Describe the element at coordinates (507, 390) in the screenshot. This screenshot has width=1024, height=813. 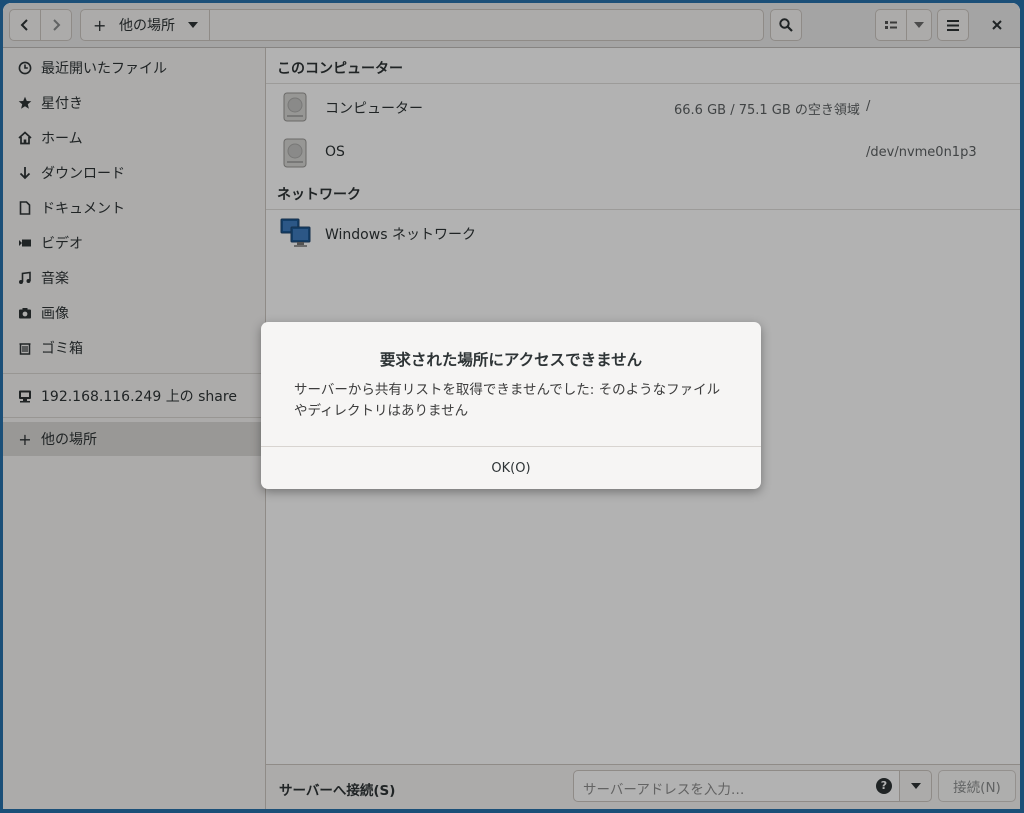
I see `dialog-message-line: サーバーから共有リストを取得できませんでした: そのようなファイル` at that location.